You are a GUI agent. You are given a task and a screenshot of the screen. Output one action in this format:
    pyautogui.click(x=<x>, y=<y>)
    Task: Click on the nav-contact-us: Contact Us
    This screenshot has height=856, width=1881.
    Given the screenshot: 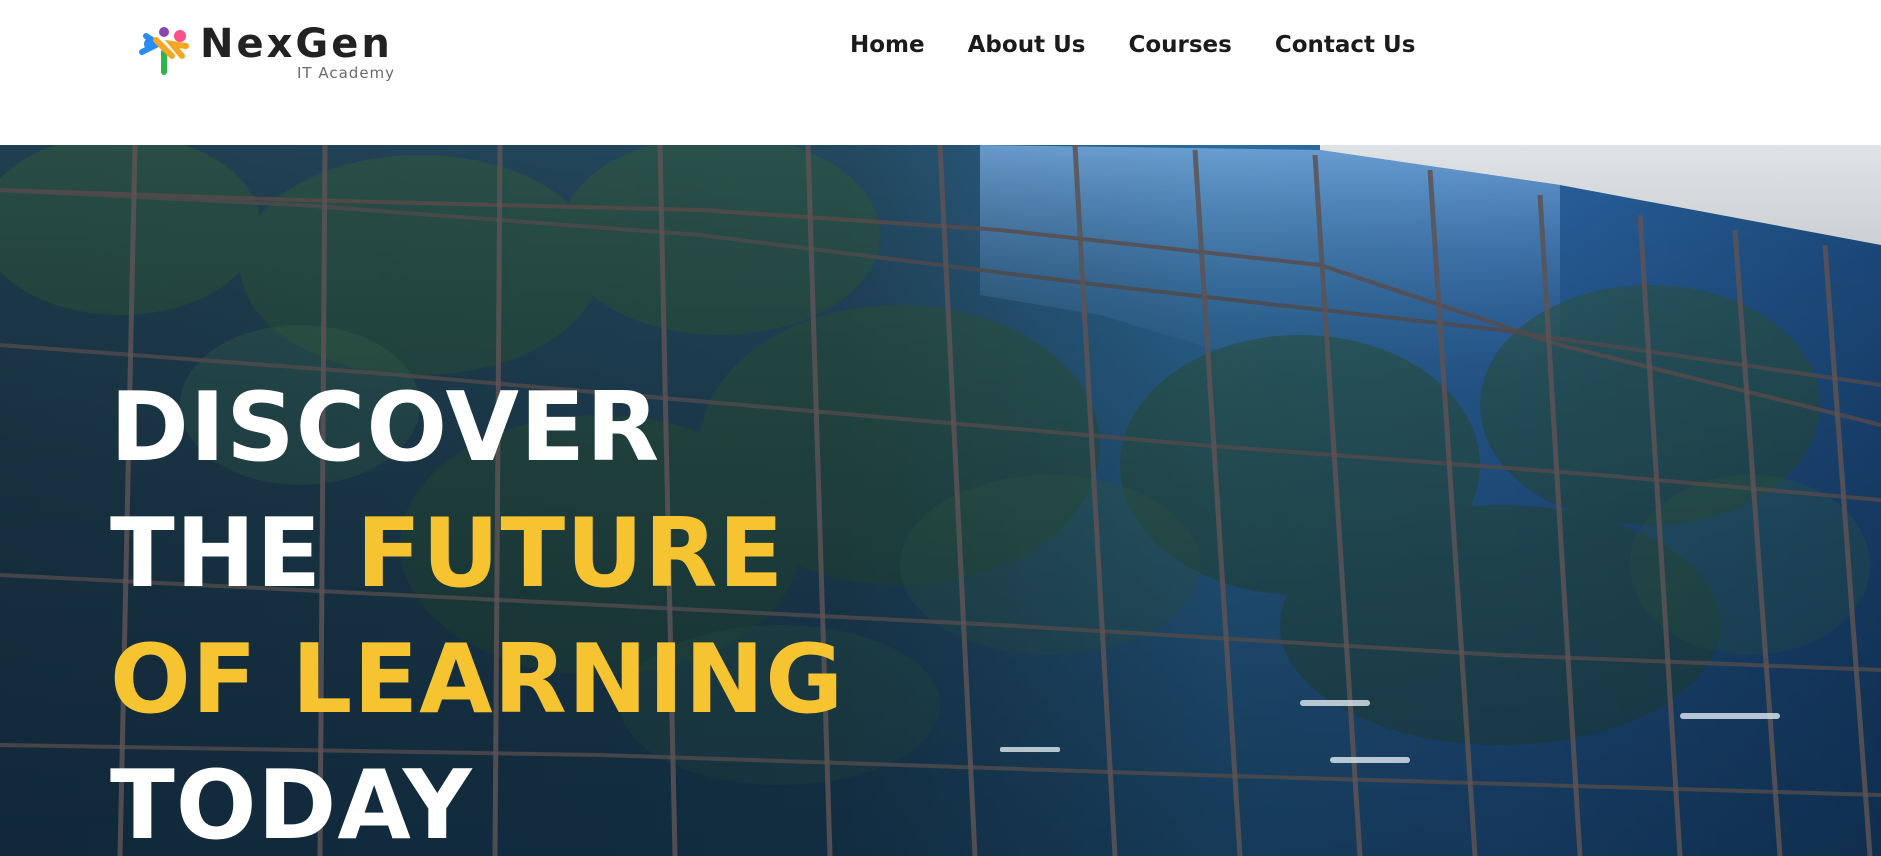 What is the action you would take?
    pyautogui.click(x=1345, y=45)
    